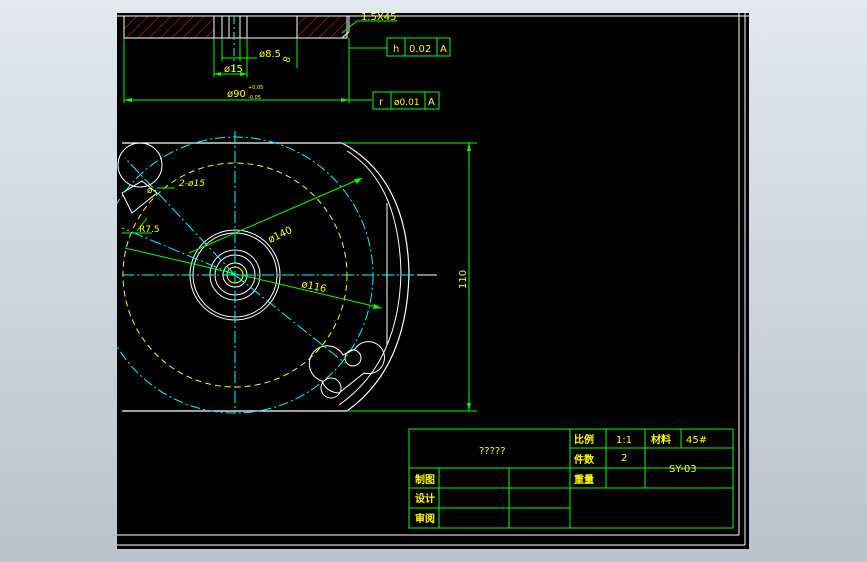 The height and width of the screenshot is (562, 867). I want to click on part-outline-inner, so click(370, 278).